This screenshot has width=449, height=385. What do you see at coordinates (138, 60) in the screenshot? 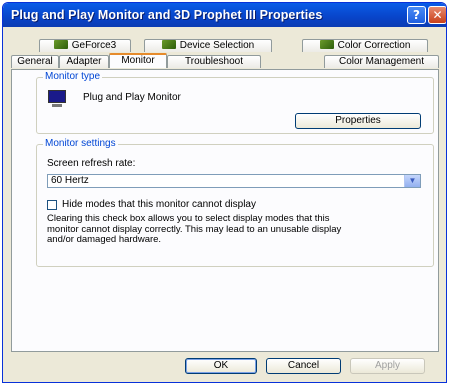
I see `tab-monitor: Monitor` at bounding box center [138, 60].